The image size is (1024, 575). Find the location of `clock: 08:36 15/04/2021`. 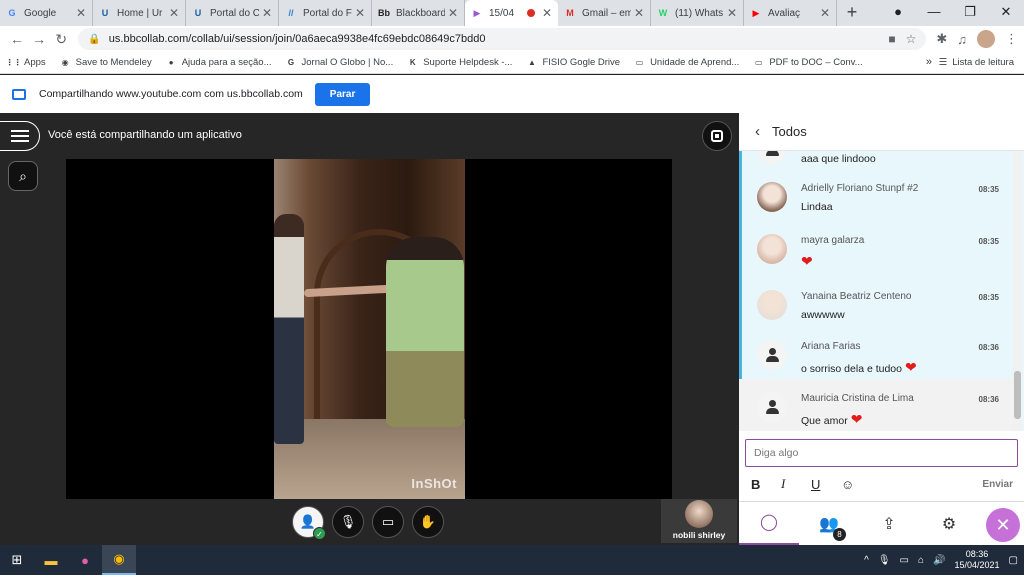

clock: 08:36 15/04/2021 is located at coordinates (977, 560).